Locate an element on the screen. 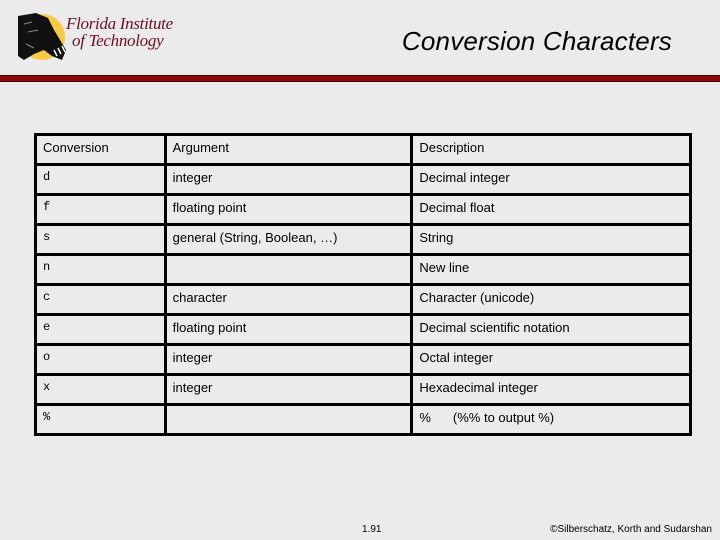 The height and width of the screenshot is (540, 720). fit-logo: Florida Institute of Technology is located at coordinates (99, 37).